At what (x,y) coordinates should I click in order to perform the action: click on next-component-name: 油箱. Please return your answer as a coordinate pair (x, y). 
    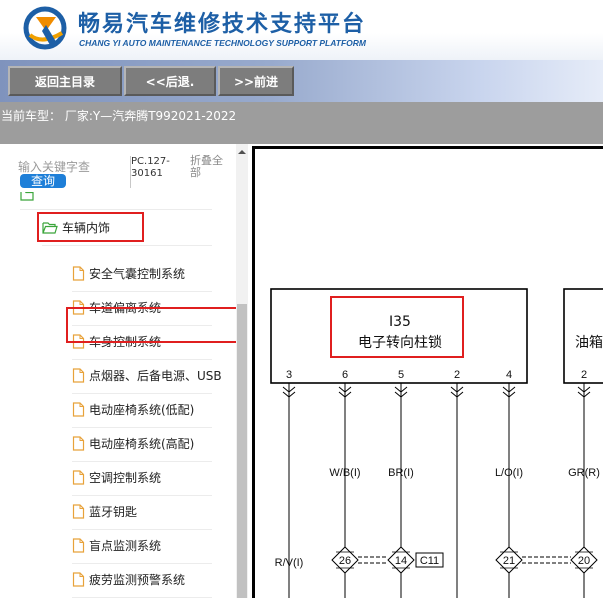
    Looking at the image, I should click on (589, 343).